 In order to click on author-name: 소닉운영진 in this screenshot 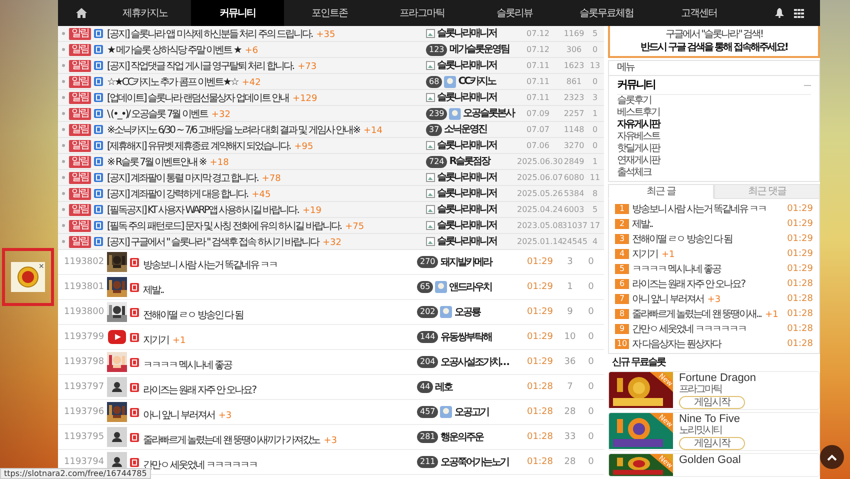, I will do `click(465, 130)`.